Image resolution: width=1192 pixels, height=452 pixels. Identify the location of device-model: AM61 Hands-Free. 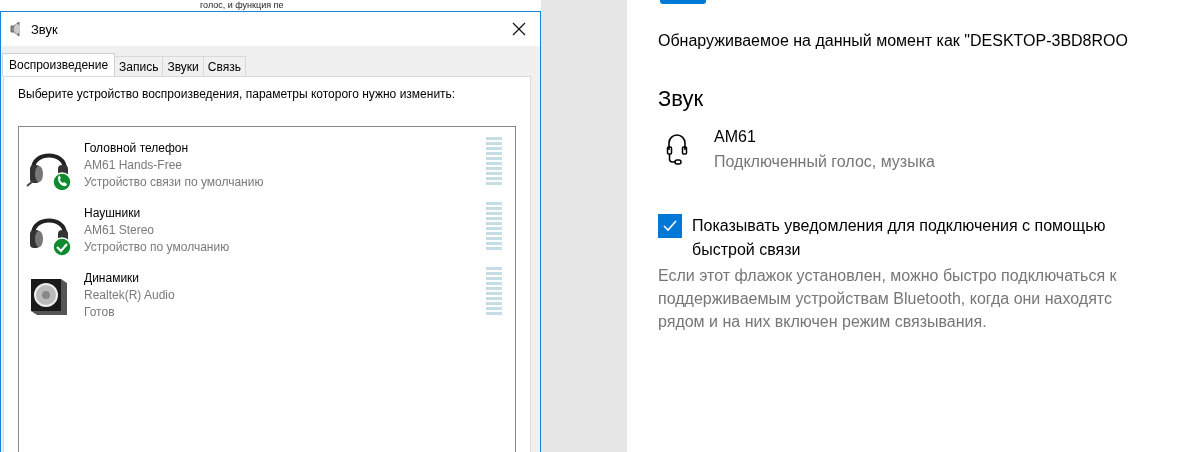
(134, 165).